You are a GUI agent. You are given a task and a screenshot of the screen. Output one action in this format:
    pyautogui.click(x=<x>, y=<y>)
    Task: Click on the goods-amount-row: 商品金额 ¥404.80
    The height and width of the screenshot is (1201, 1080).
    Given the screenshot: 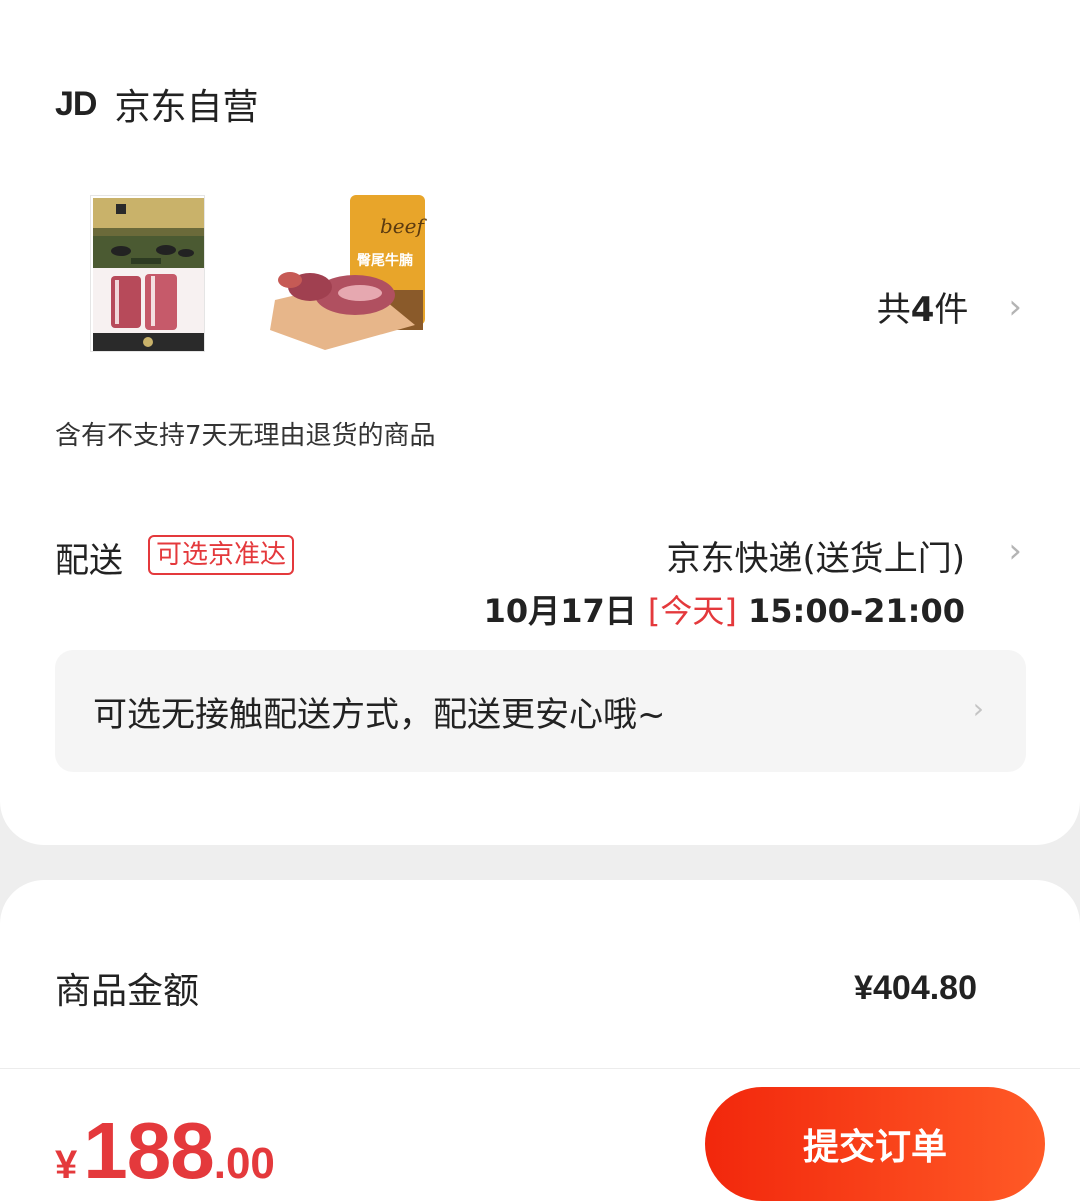 What is the action you would take?
    pyautogui.click(x=516, y=988)
    